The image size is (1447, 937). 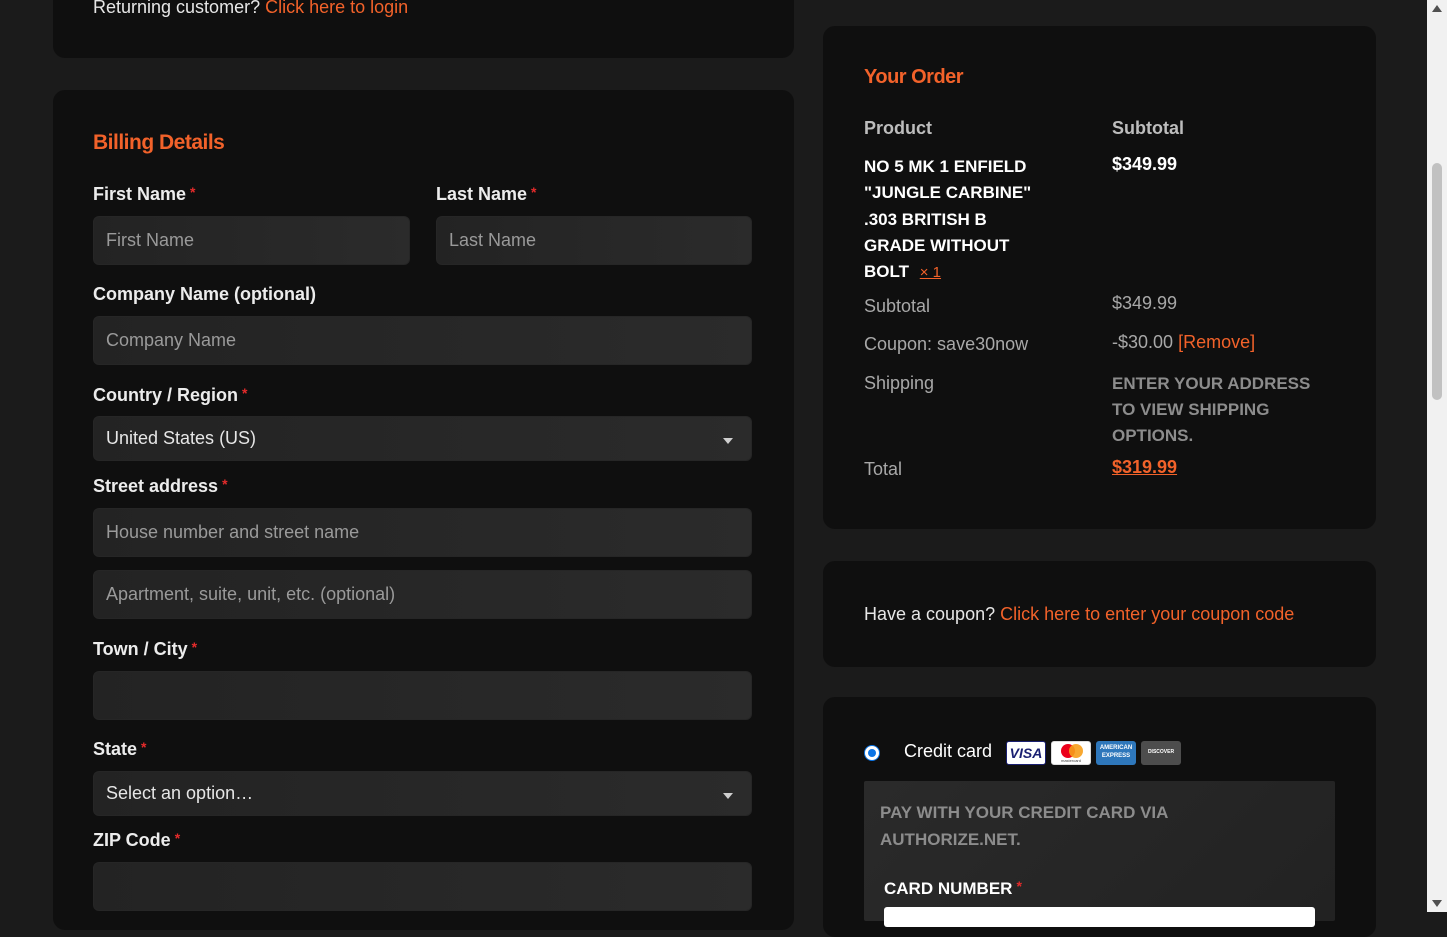 I want to click on first-name-label-text: First Name, so click(x=140, y=194).